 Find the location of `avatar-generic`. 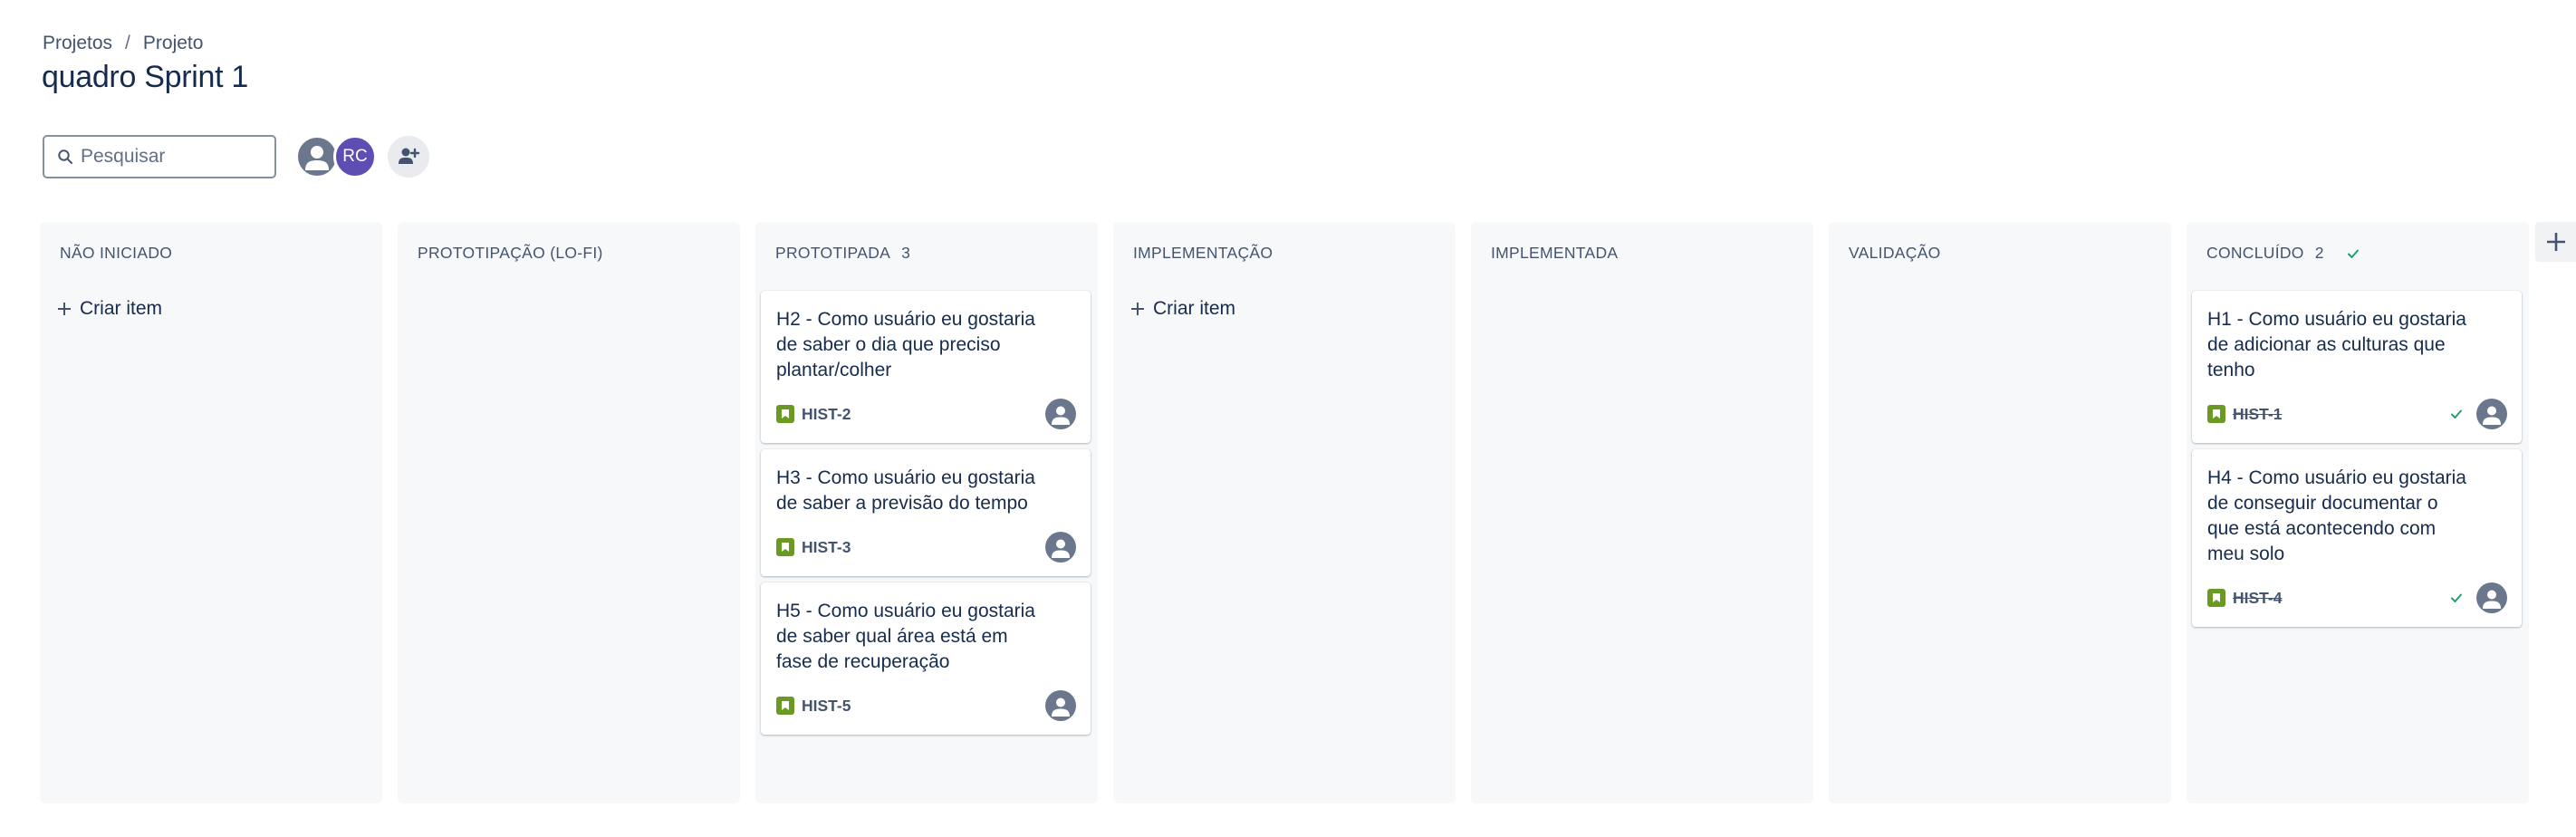

avatar-generic is located at coordinates (317, 156).